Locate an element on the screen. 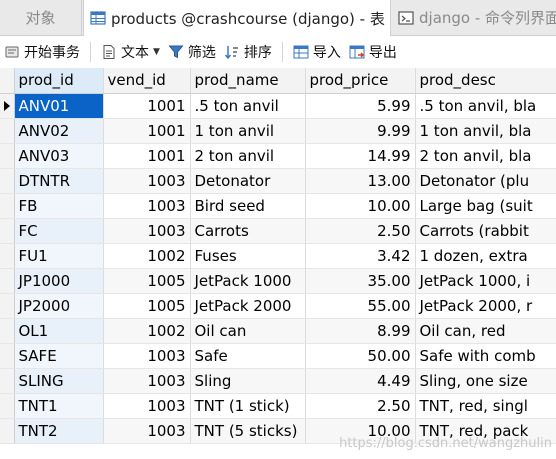 This screenshot has height=459, width=556. text-button: 文本 ▼ is located at coordinates (130, 52).